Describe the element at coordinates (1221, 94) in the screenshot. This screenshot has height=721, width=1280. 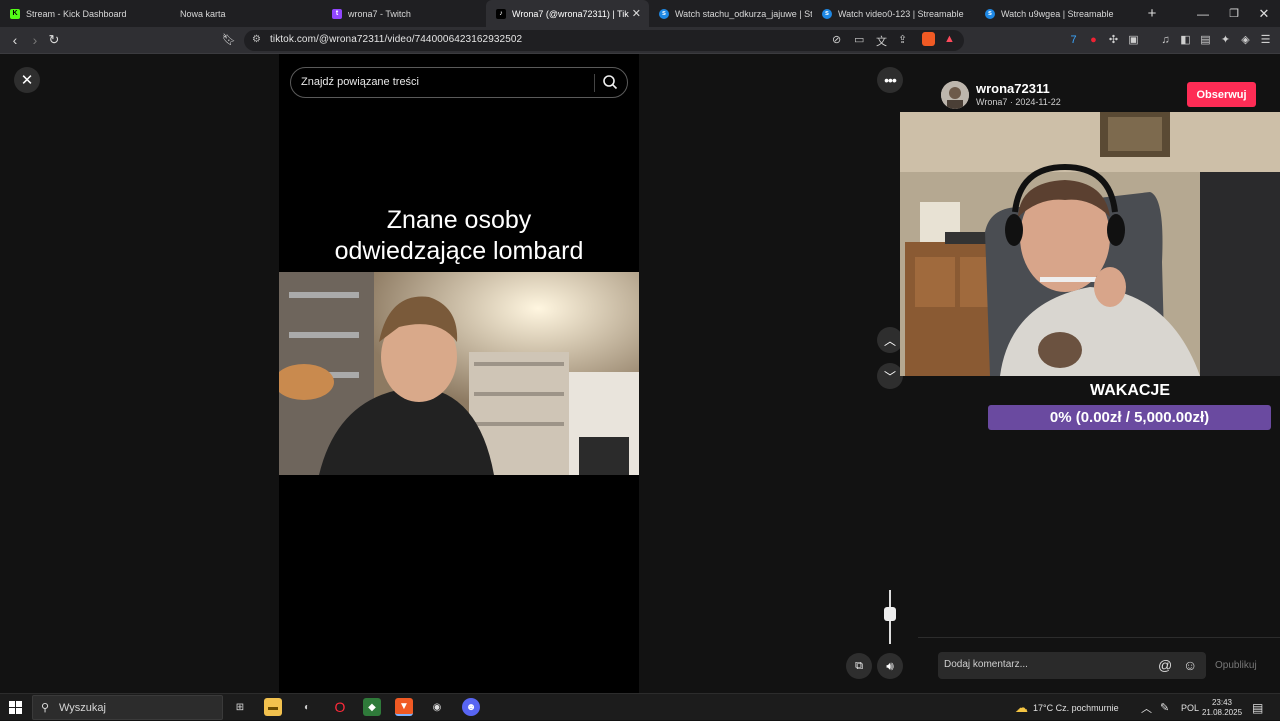
I see `follow-button: Obserwuj` at that location.